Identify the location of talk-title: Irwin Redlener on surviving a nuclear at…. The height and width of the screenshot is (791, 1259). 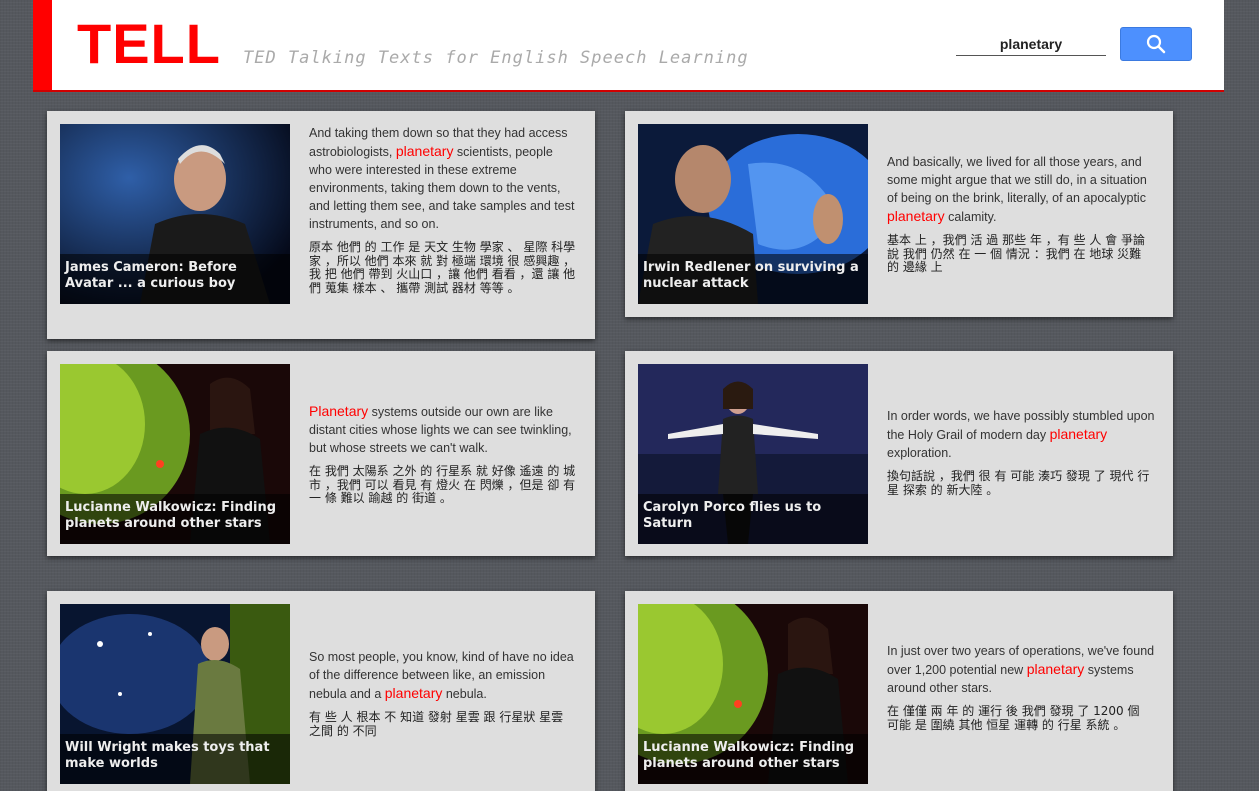
(753, 279).